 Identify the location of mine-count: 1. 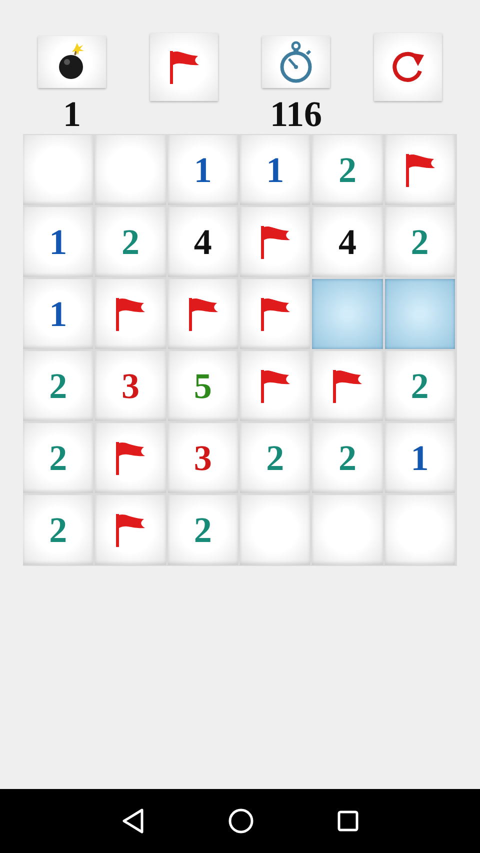
(72, 114).